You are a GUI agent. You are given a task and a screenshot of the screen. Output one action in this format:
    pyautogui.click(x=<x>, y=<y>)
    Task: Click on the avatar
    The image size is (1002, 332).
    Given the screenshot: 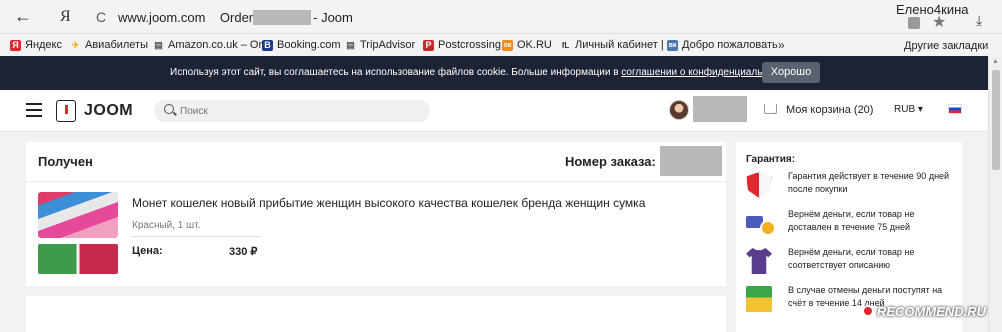 What is the action you would take?
    pyautogui.click(x=679, y=110)
    